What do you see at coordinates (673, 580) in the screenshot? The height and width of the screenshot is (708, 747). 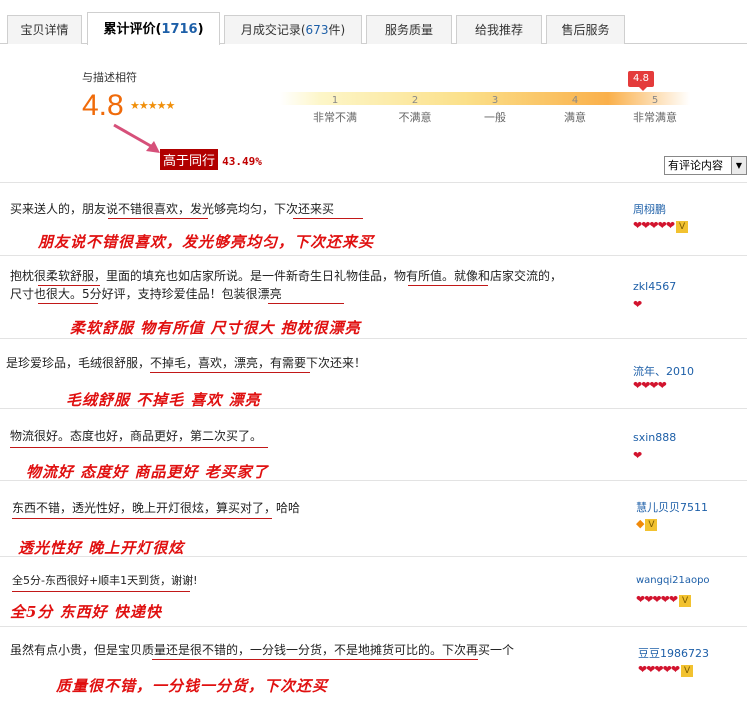 I see `reviewer-name: wangqi21aopo` at bounding box center [673, 580].